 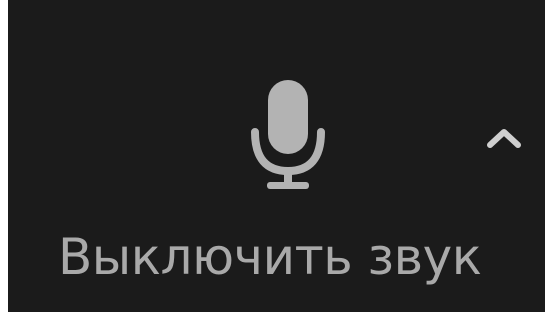 I want to click on chevron-up-icon, so click(x=504, y=138).